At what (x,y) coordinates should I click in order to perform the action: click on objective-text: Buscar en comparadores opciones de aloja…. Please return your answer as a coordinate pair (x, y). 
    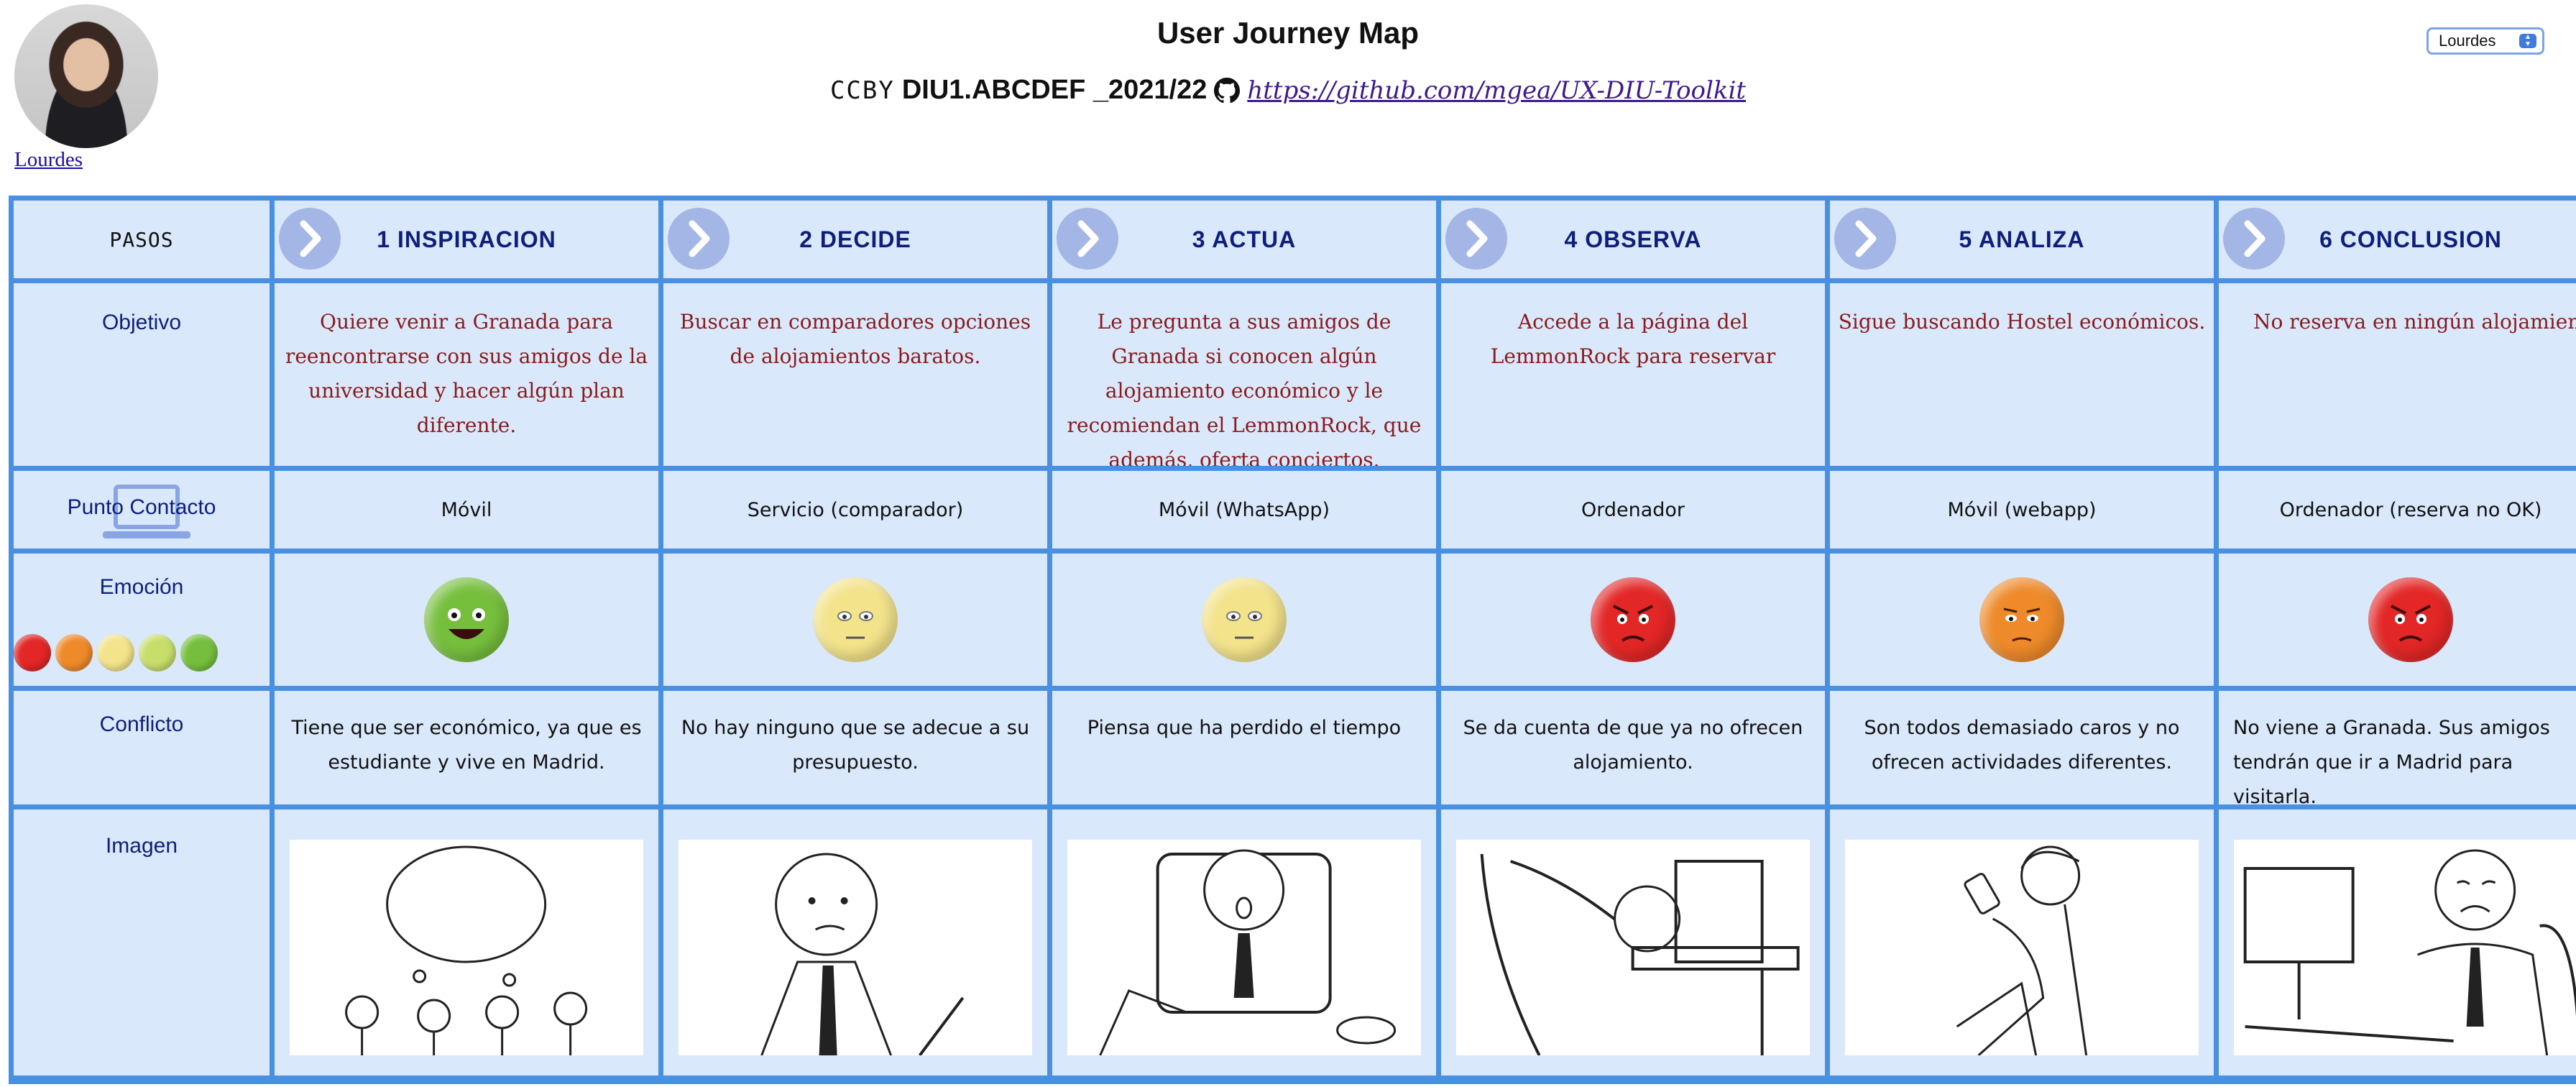
    Looking at the image, I should click on (855, 374).